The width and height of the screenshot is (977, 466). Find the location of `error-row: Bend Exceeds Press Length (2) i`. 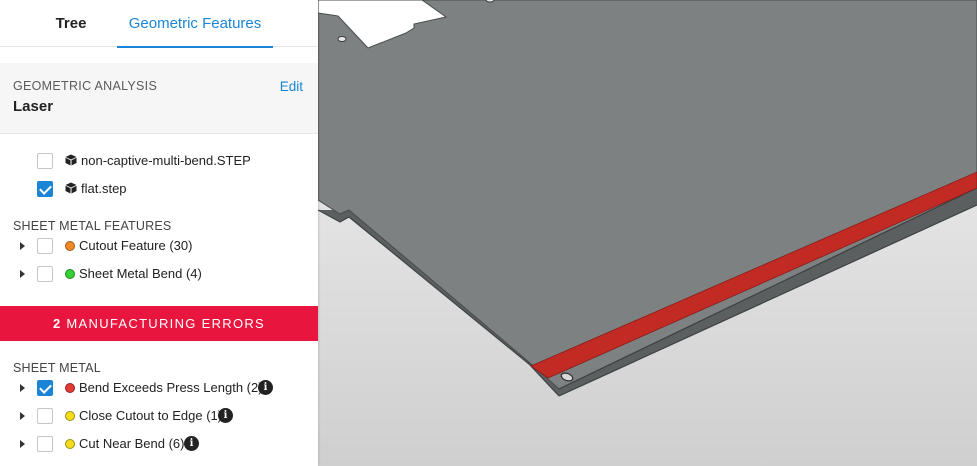

error-row: Bend Exceeds Press Length (2) i is located at coordinates (159, 388).